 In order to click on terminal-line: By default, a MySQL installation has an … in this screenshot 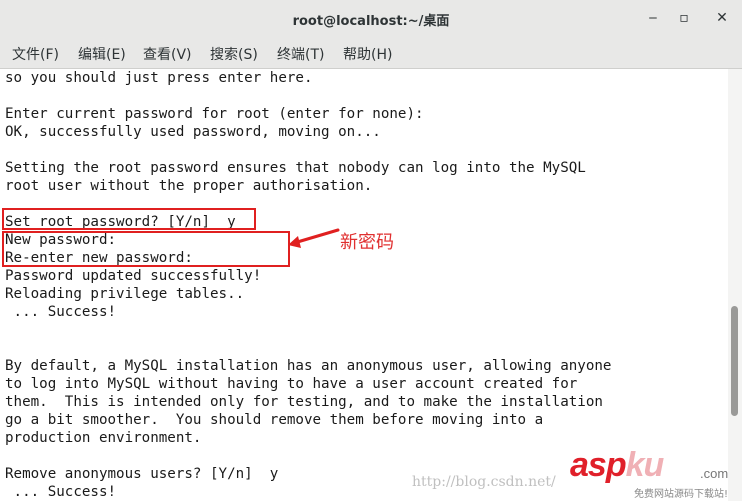, I will do `click(308, 366)`.